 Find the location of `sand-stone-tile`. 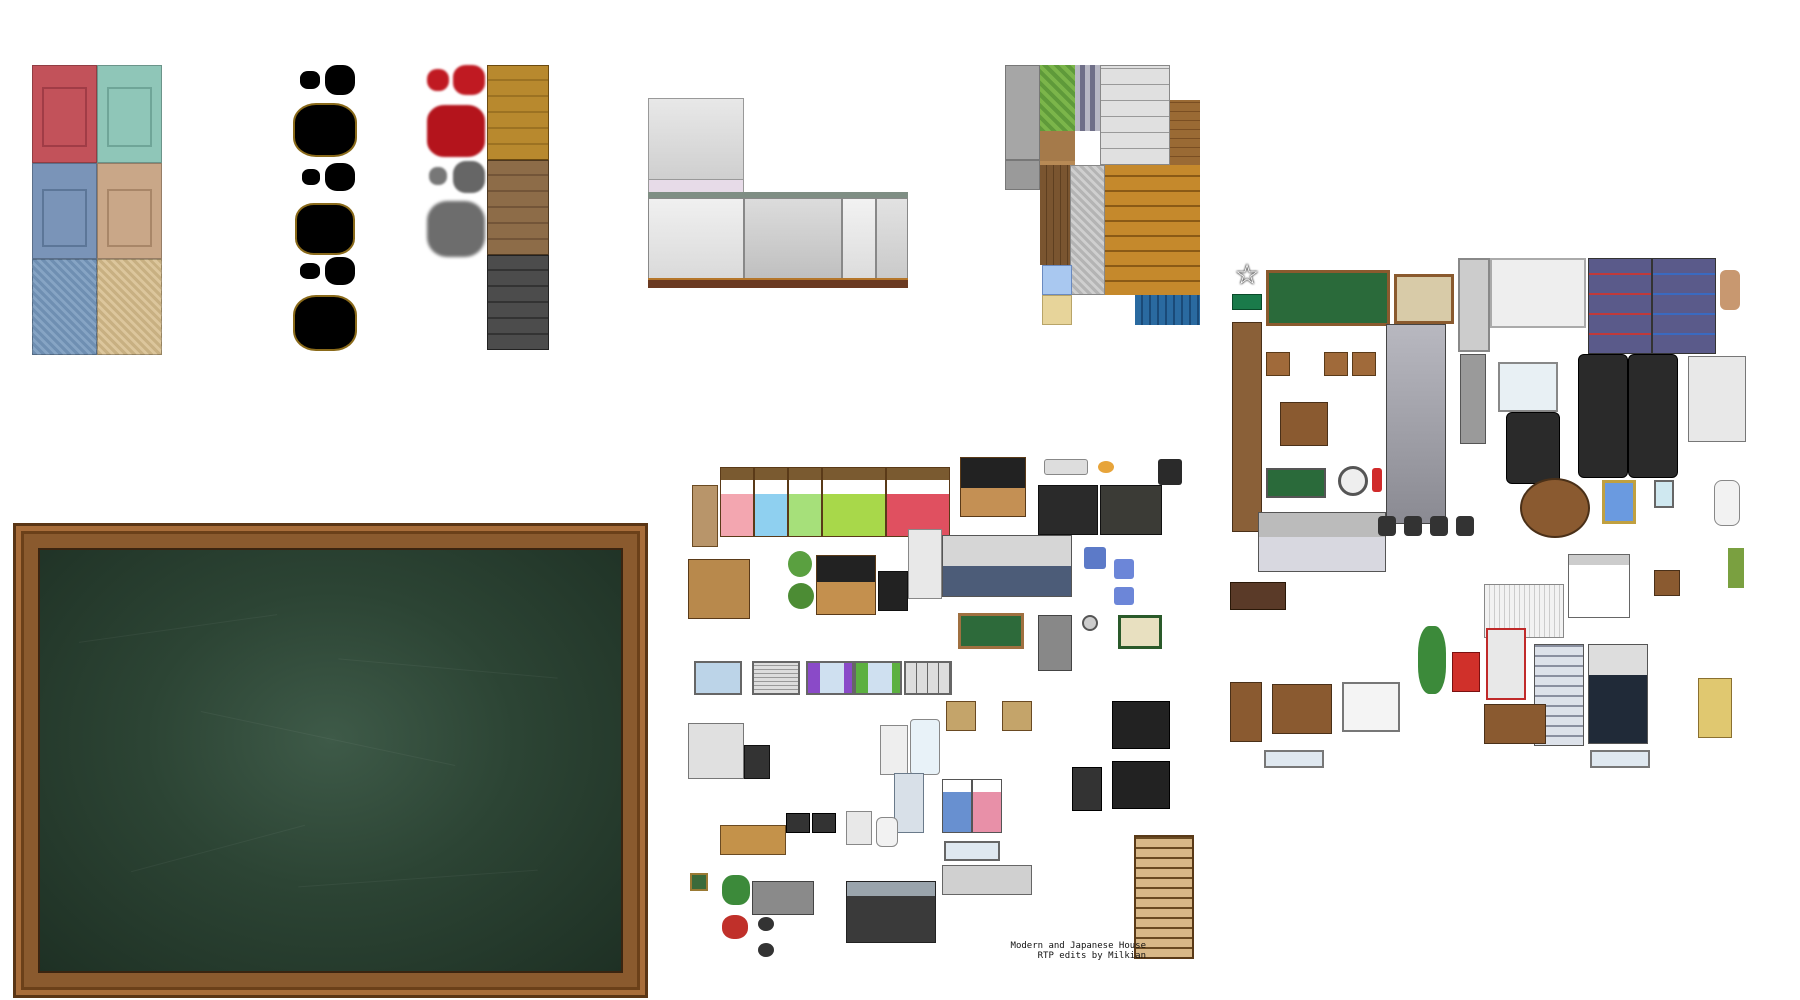

sand-stone-tile is located at coordinates (129, 307).